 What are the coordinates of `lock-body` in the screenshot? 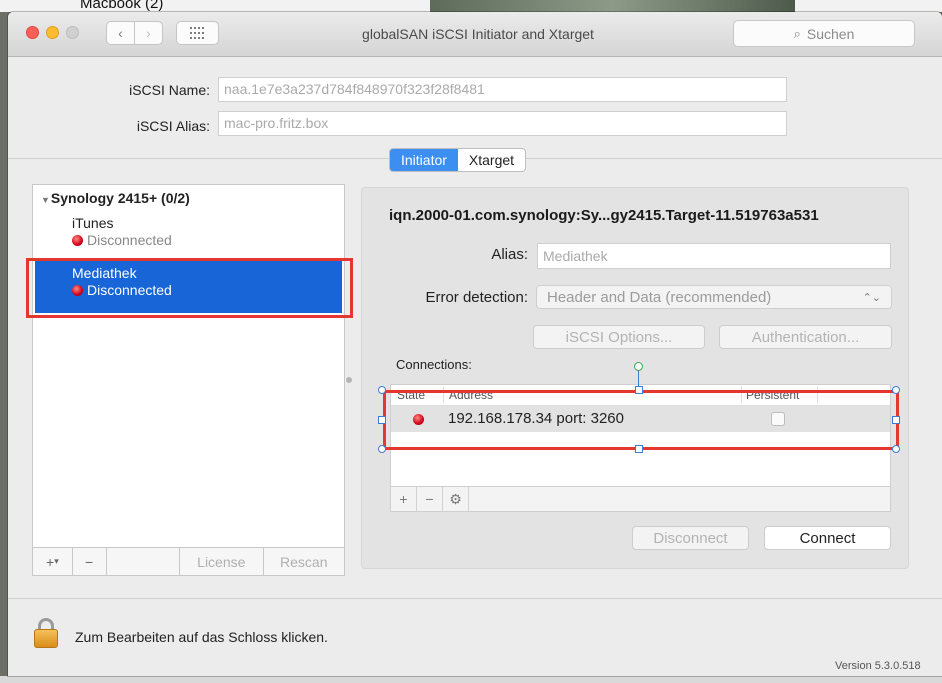 It's located at (46, 638).